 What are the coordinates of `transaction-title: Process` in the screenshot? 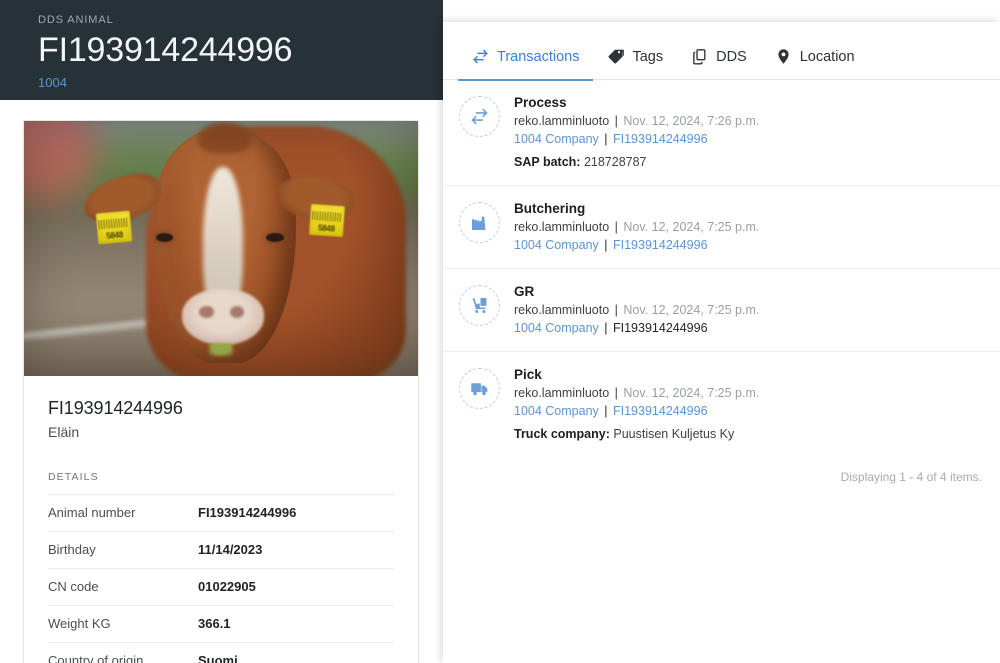 It's located at (540, 102).